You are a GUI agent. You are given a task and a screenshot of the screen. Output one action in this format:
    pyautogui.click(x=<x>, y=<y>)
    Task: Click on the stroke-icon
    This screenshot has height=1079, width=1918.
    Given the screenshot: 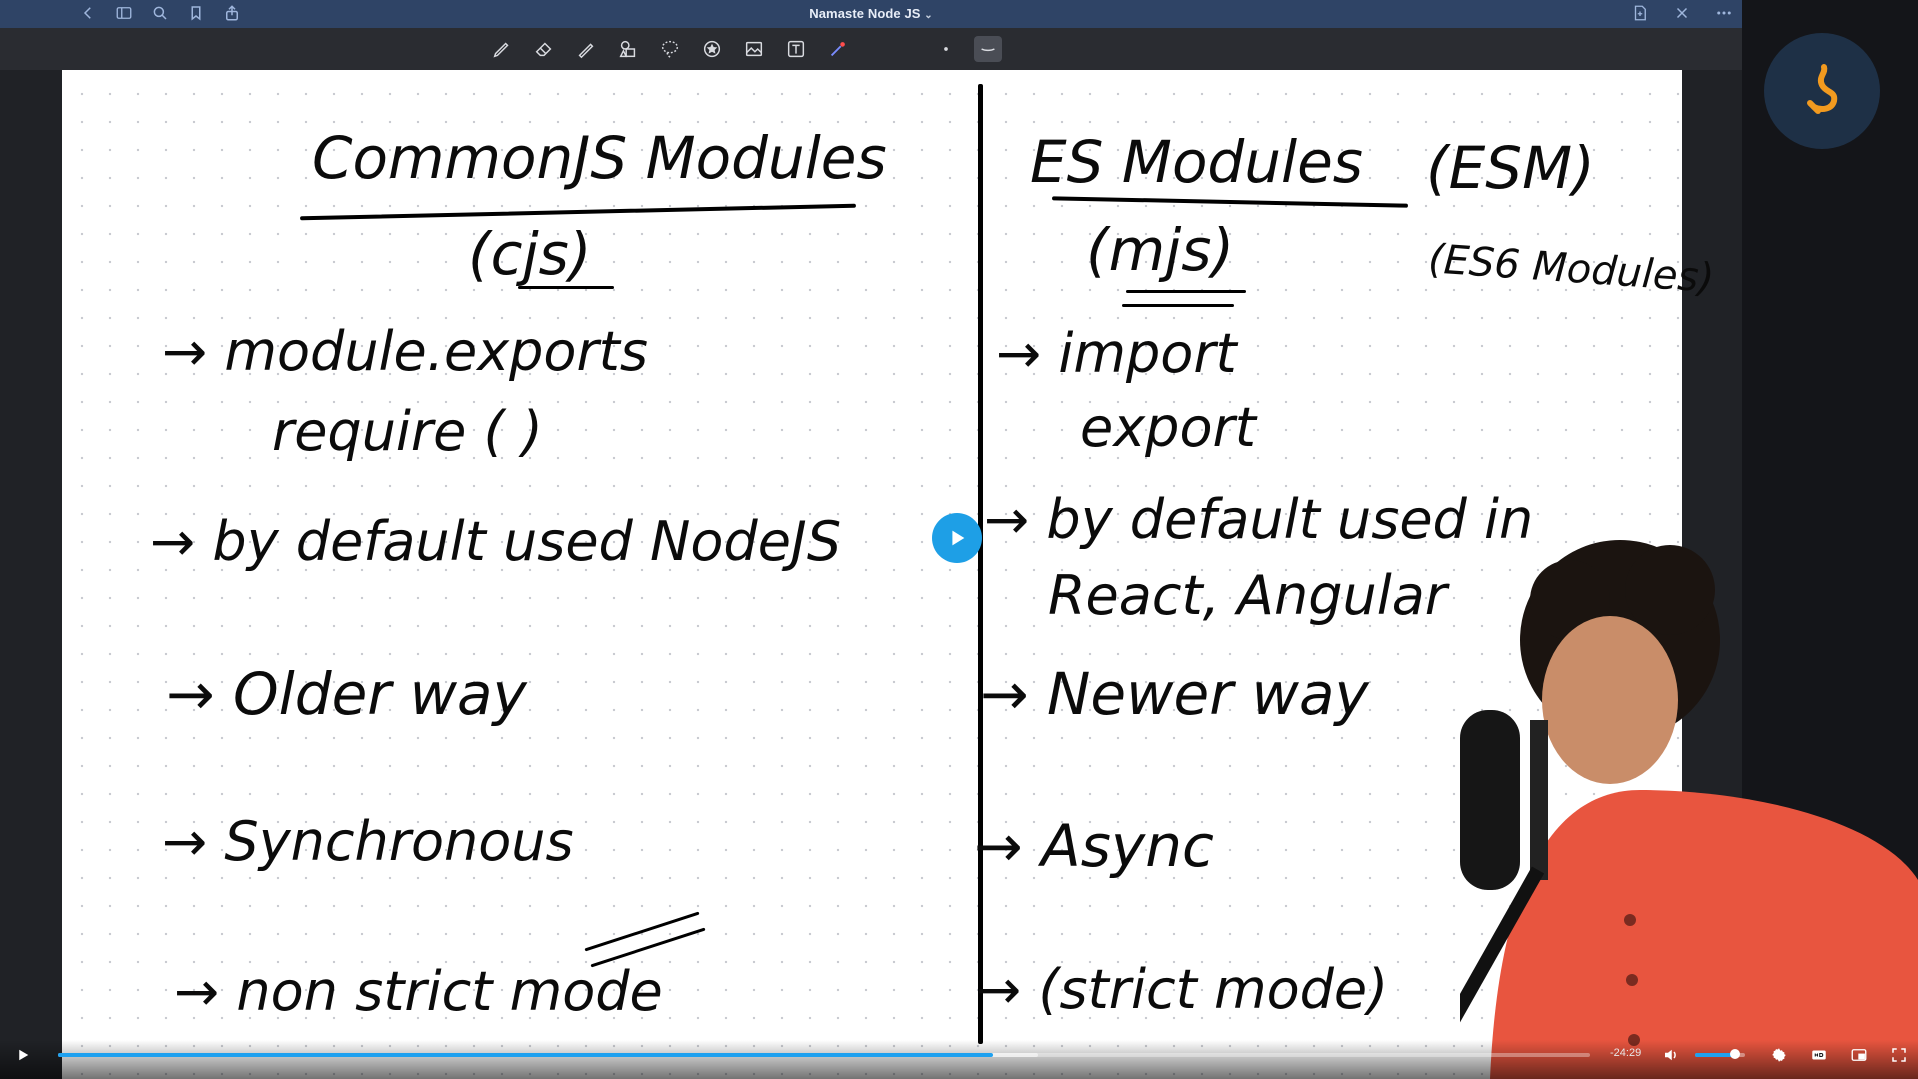 What is the action you would take?
    pyautogui.click(x=988, y=49)
    